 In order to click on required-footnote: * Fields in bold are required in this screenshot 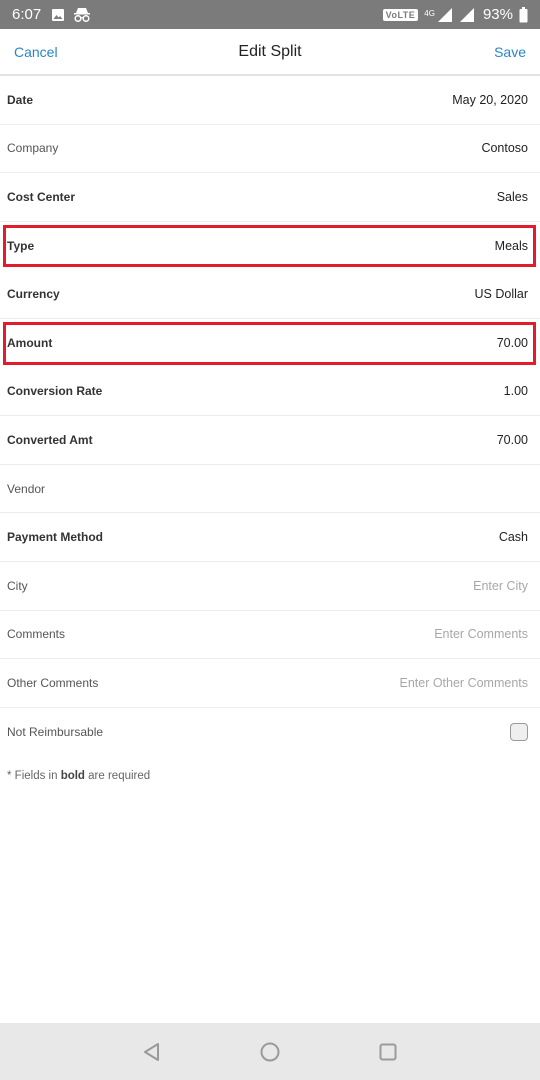, I will do `click(270, 776)`.